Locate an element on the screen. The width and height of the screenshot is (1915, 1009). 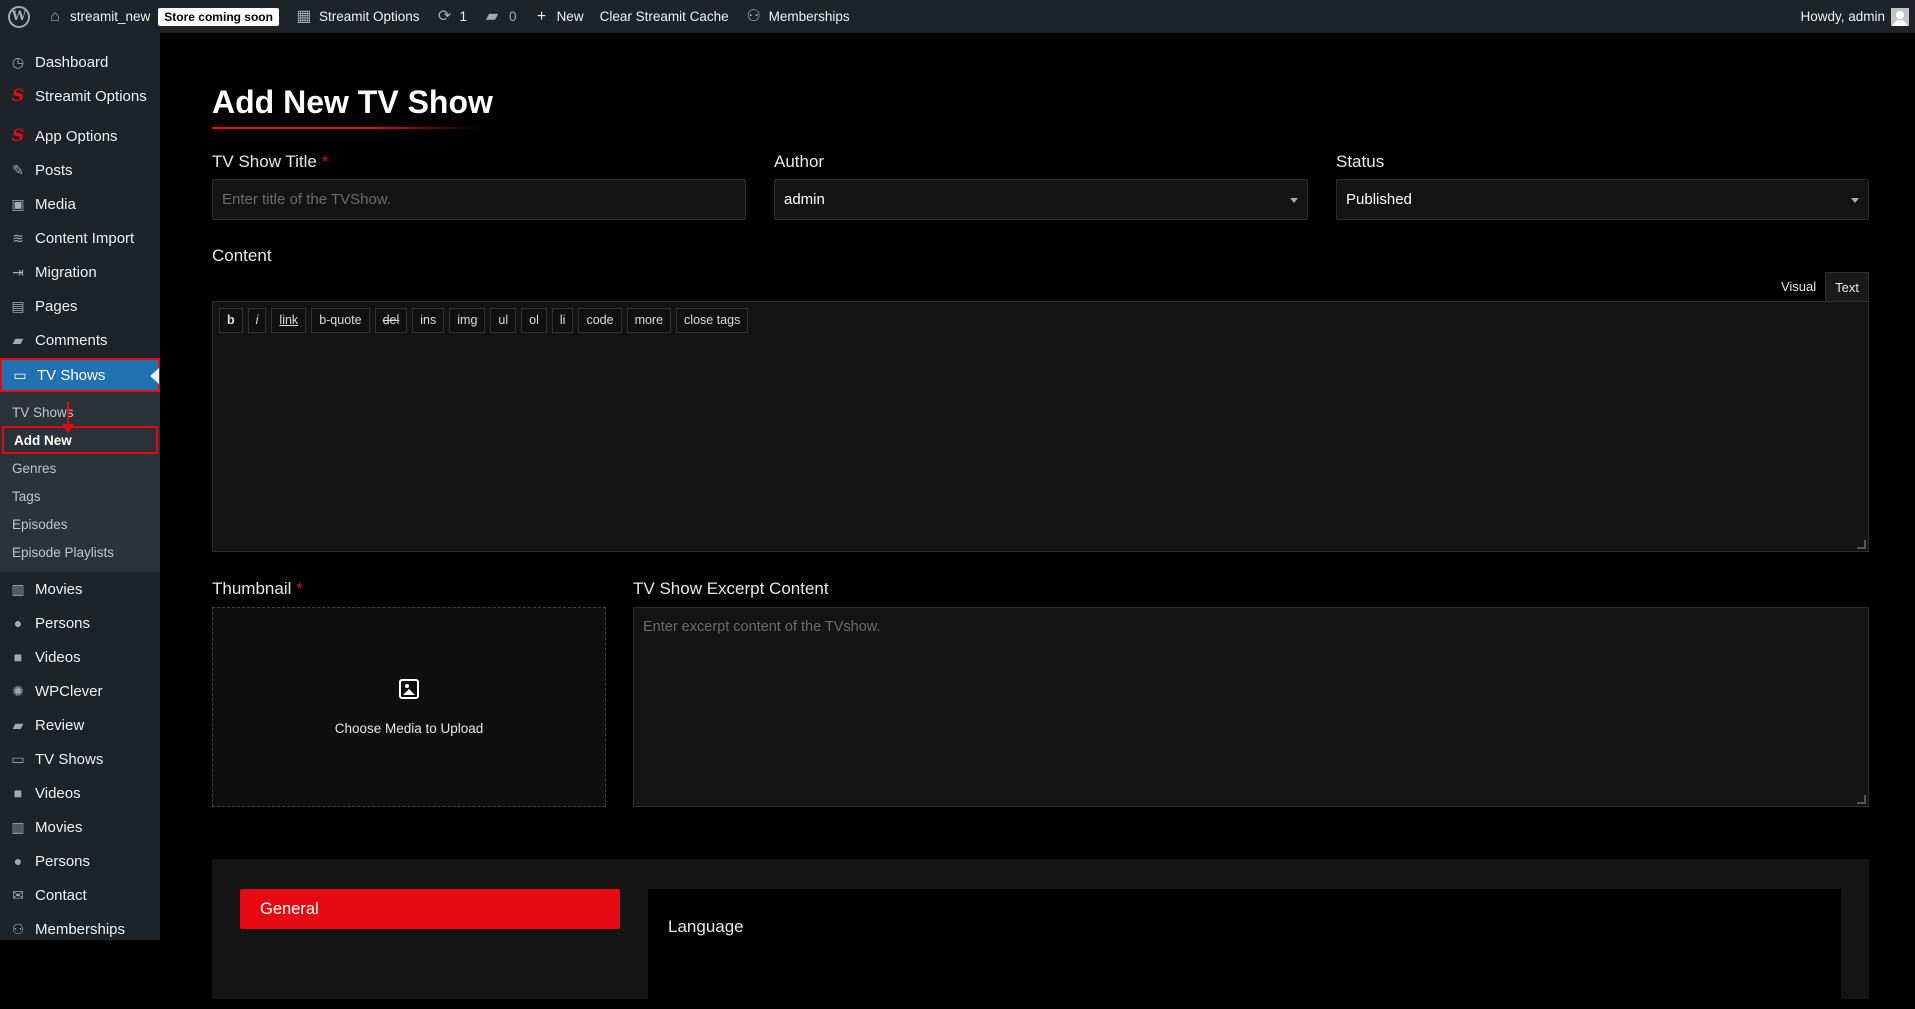
wordpress-icon: W is located at coordinates (19, 16).